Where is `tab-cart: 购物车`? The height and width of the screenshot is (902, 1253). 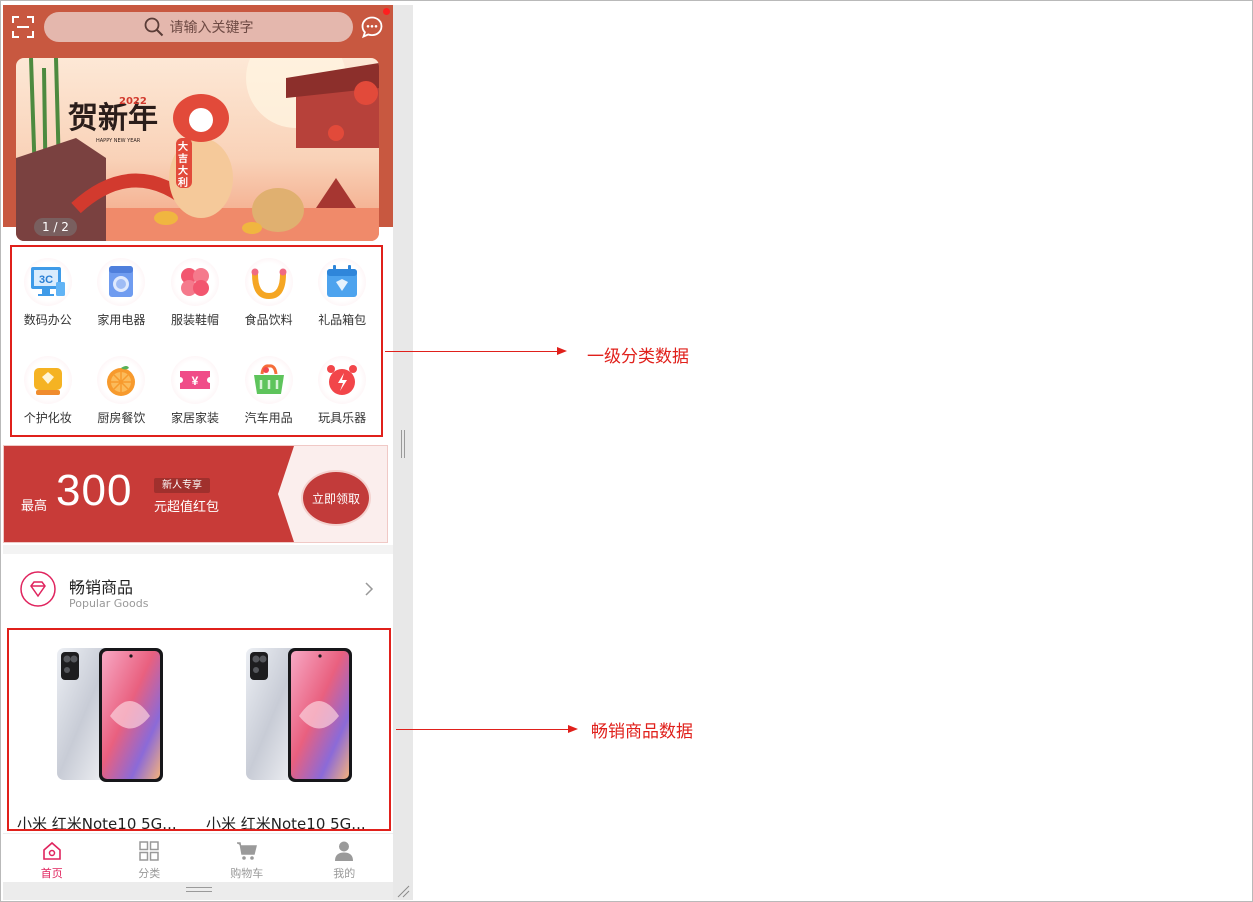 tab-cart: 购物车 is located at coordinates (247, 858).